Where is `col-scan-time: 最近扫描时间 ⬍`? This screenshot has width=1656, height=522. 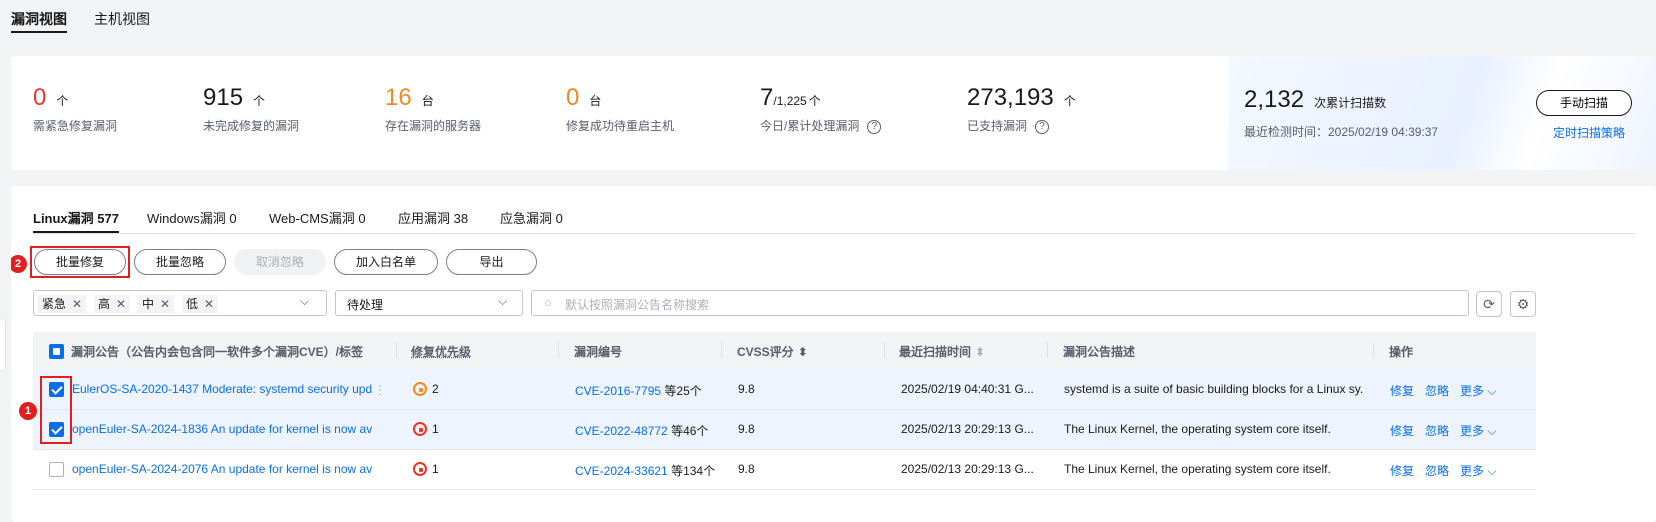
col-scan-time: 最近扫描时间 ⬍ is located at coordinates (942, 351).